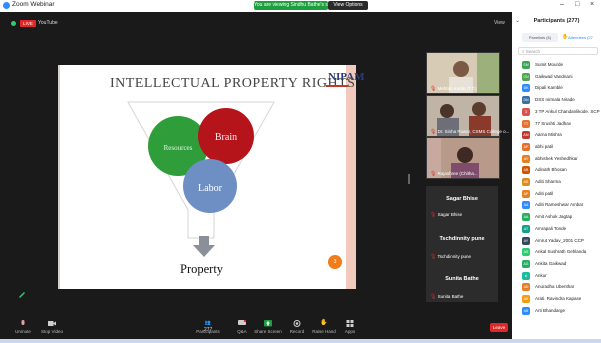 Image resolution: width=601 pixels, height=343 pixels. I want to click on avatar: SM, so click(526, 65).